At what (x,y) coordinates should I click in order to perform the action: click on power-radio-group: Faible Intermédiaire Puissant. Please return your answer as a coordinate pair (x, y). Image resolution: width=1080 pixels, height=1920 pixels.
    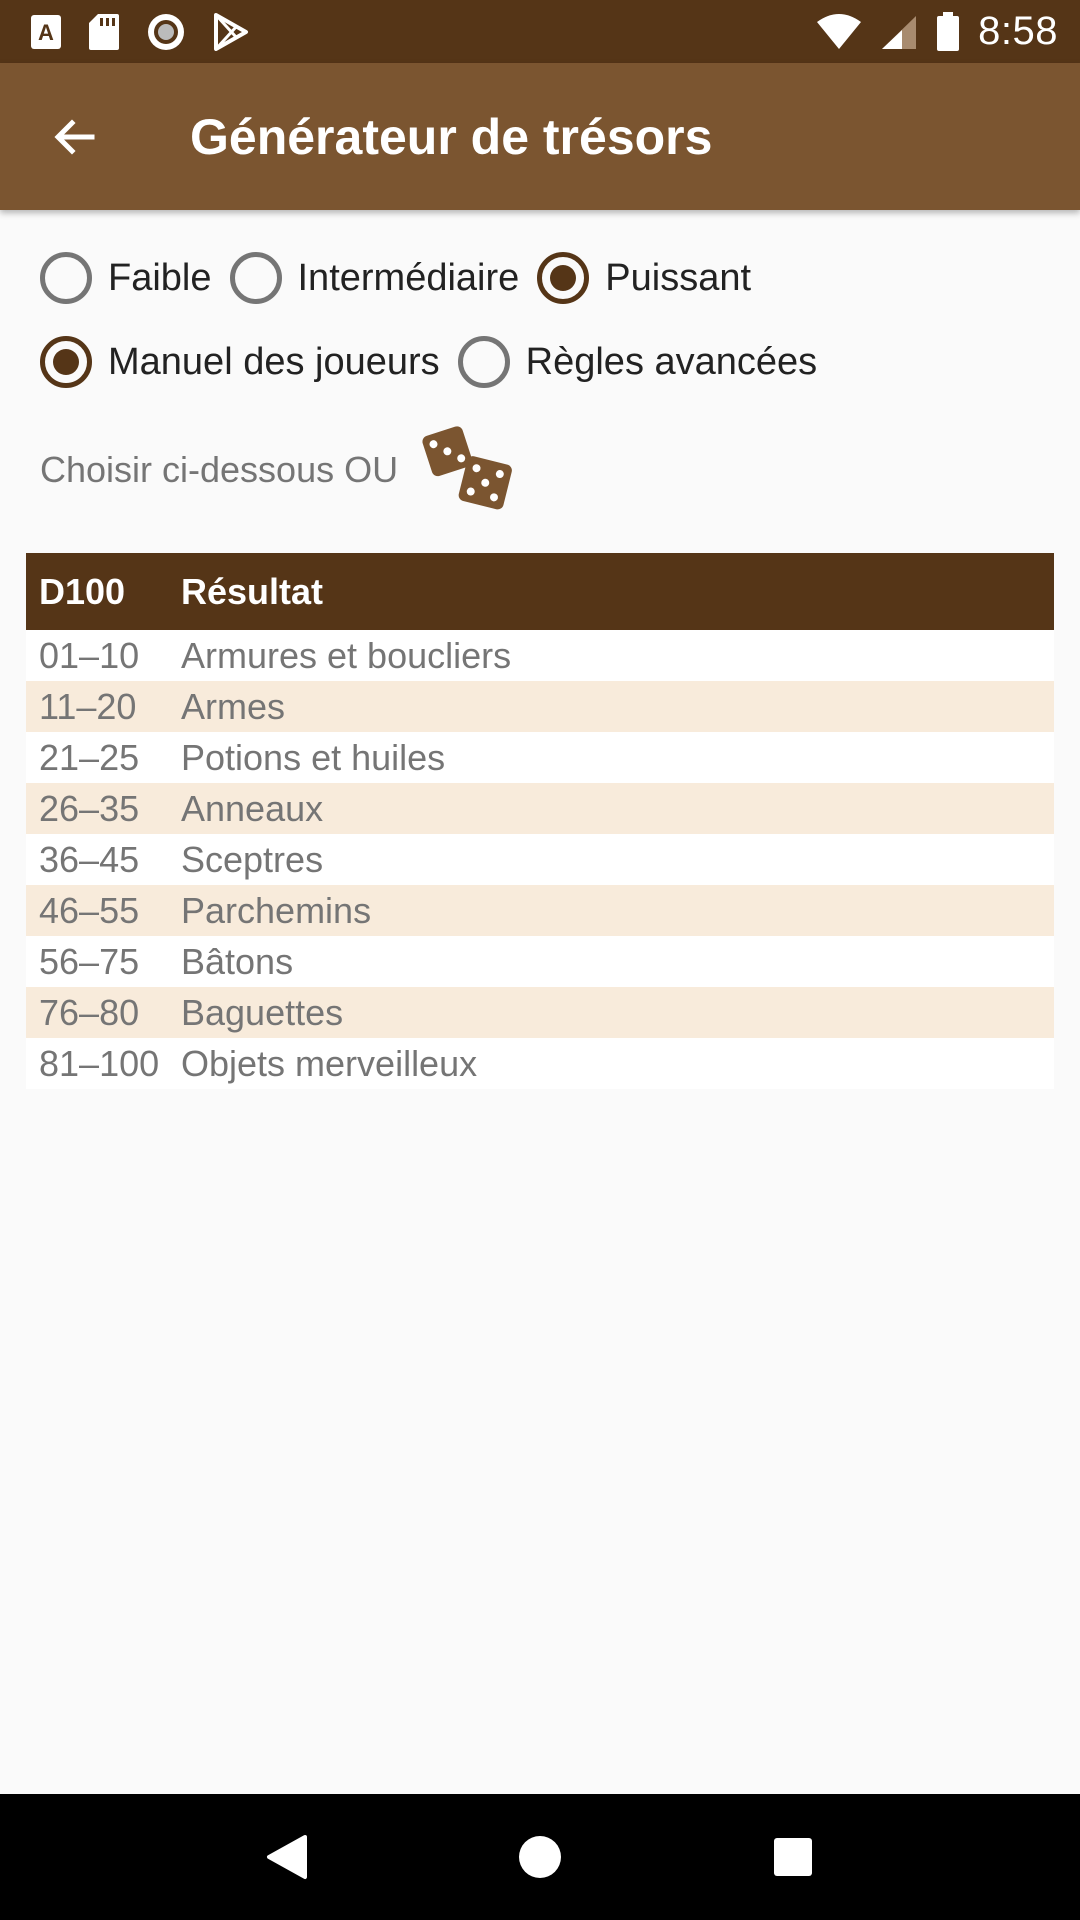
    Looking at the image, I should click on (404, 278).